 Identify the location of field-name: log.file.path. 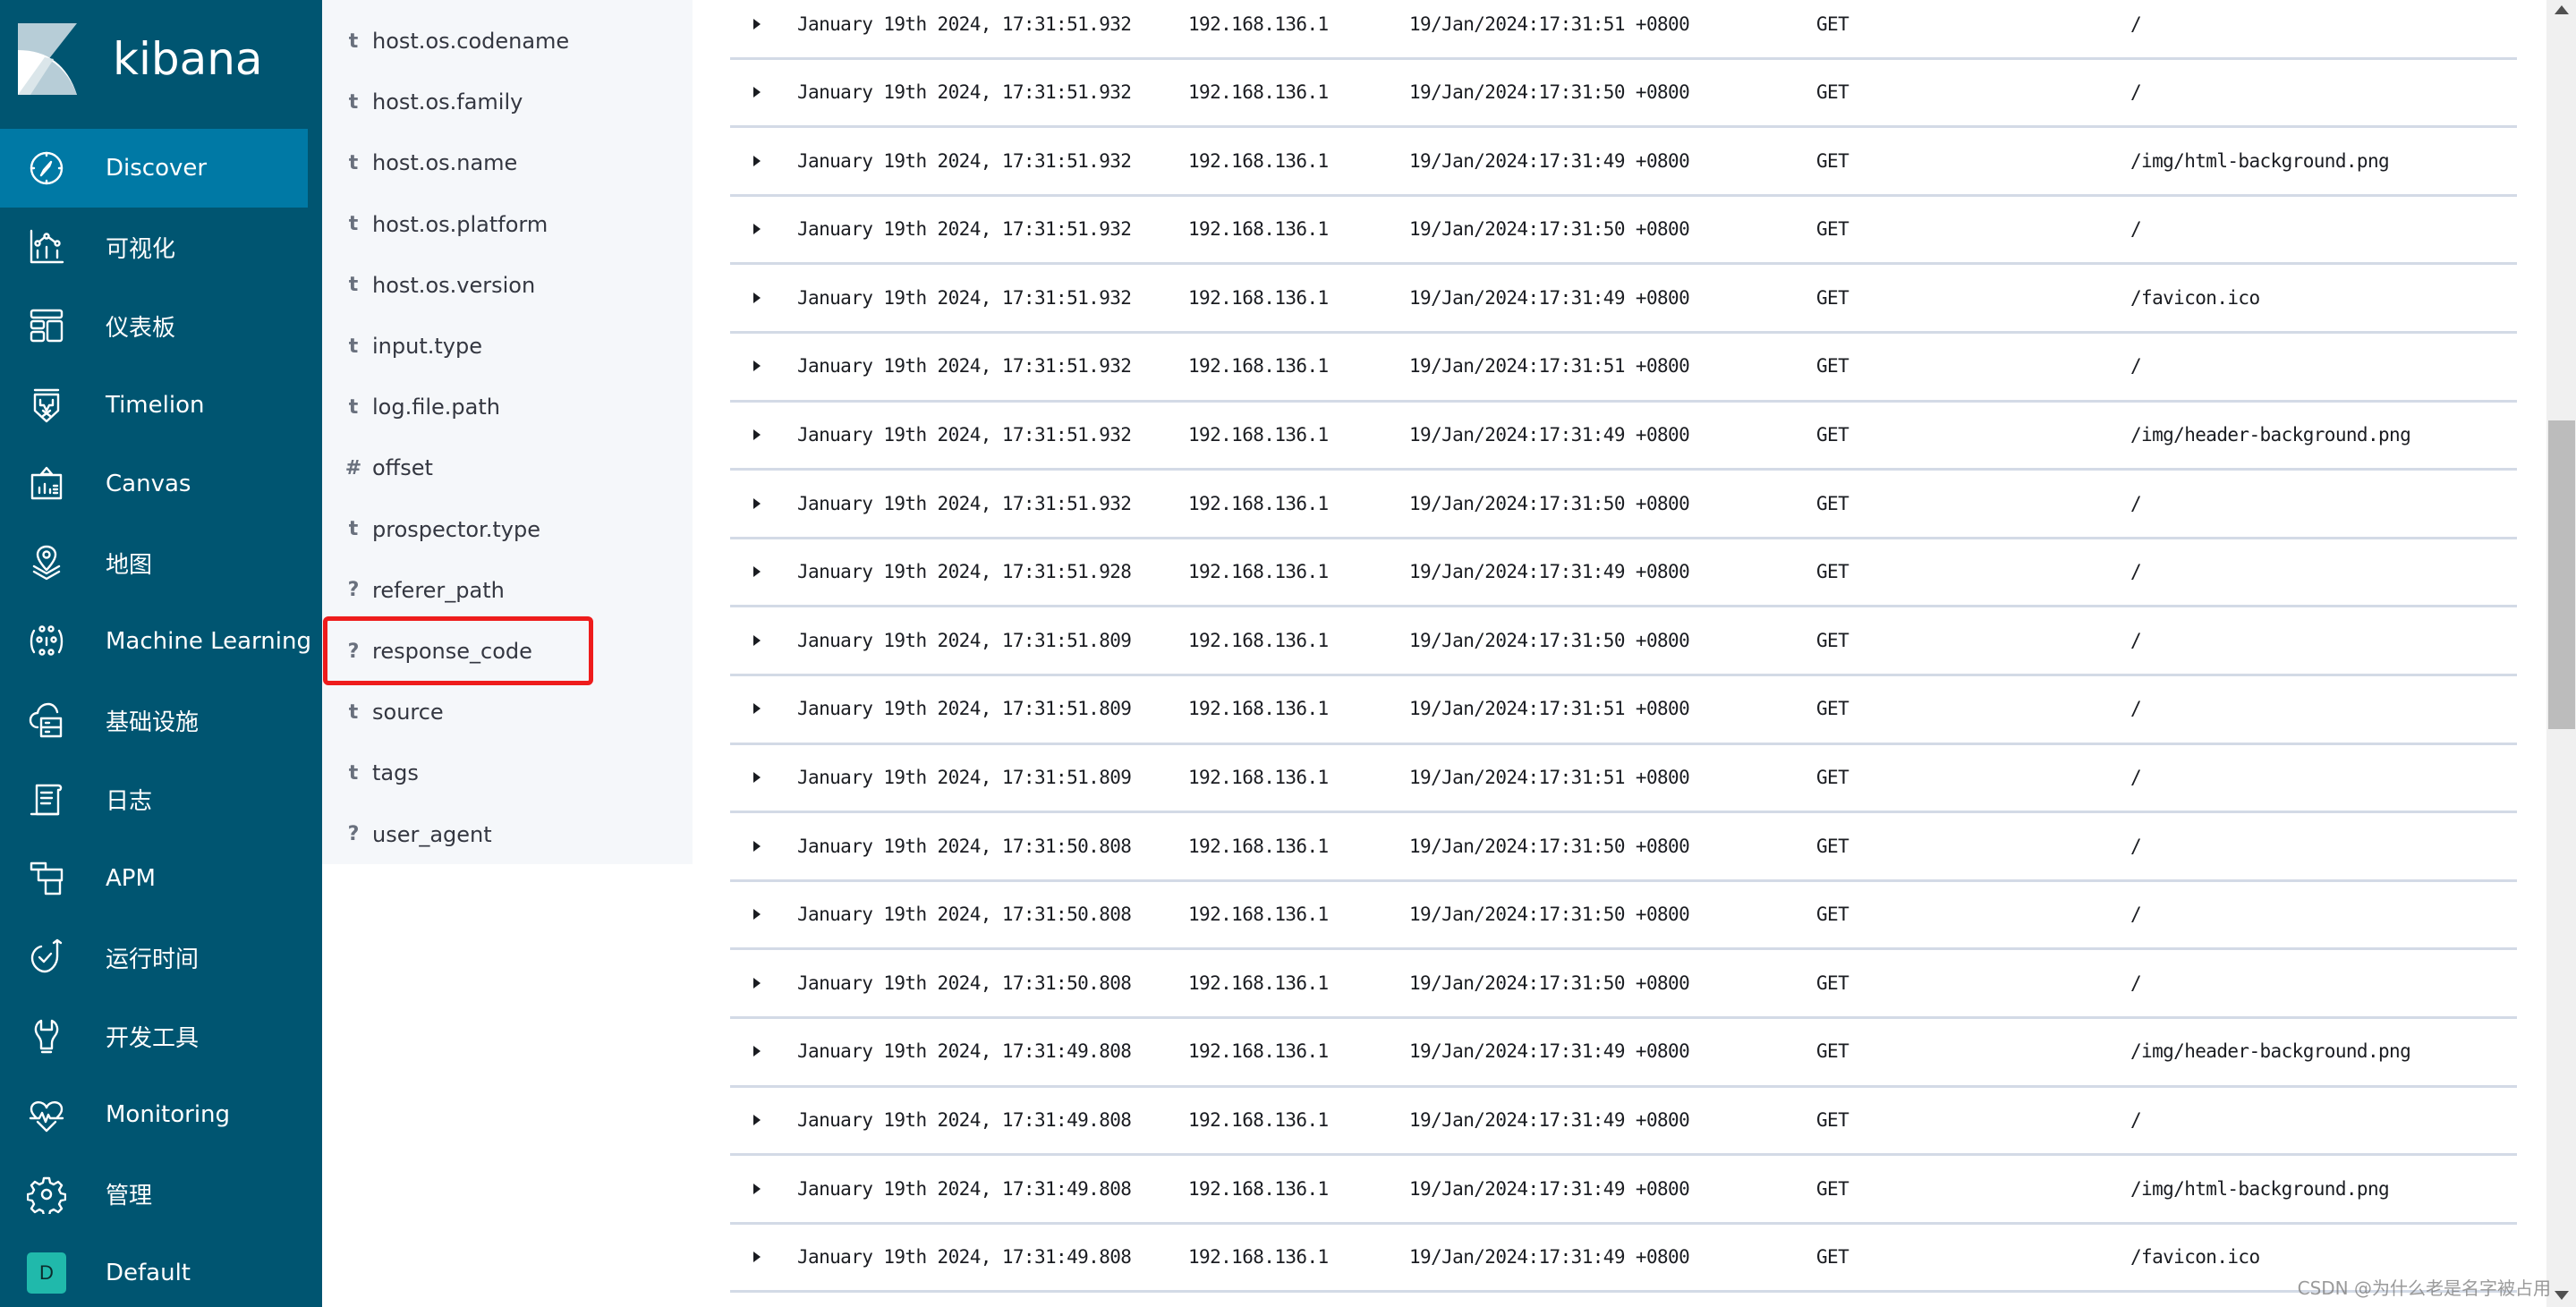
(436, 407).